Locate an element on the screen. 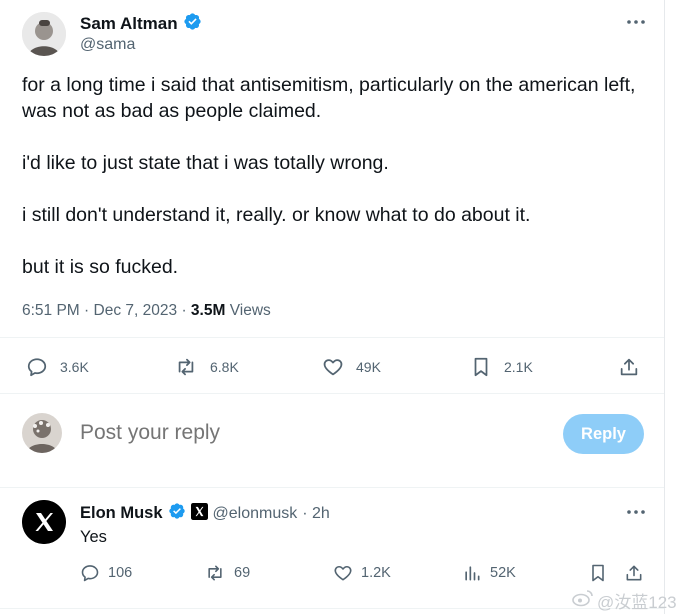  reply-author-name: Elon Musk is located at coordinates (121, 513).